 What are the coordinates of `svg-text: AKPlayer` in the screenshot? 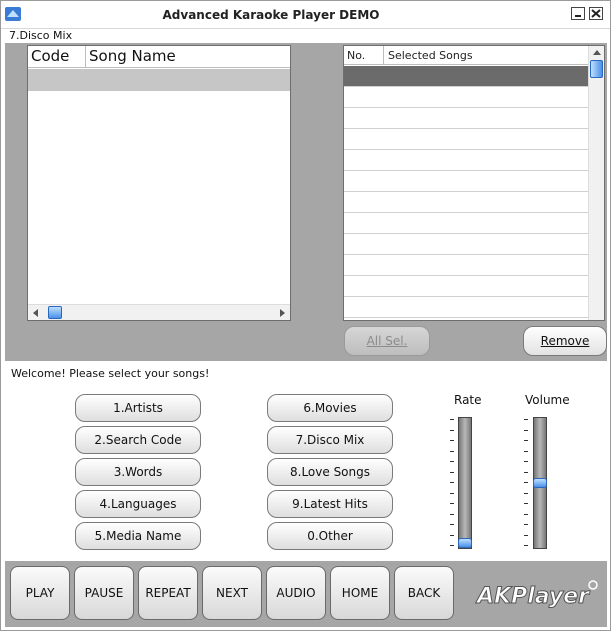 It's located at (532, 596).